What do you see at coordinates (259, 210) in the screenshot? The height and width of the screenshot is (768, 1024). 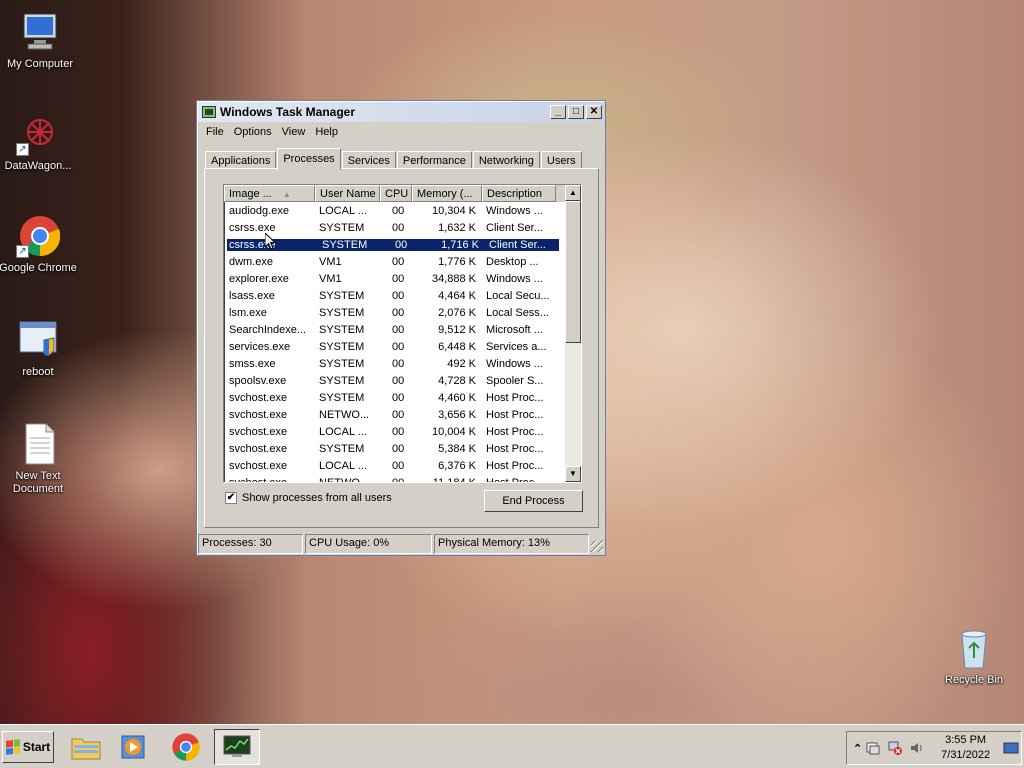 I see `process-image-name: audiodg.exe` at bounding box center [259, 210].